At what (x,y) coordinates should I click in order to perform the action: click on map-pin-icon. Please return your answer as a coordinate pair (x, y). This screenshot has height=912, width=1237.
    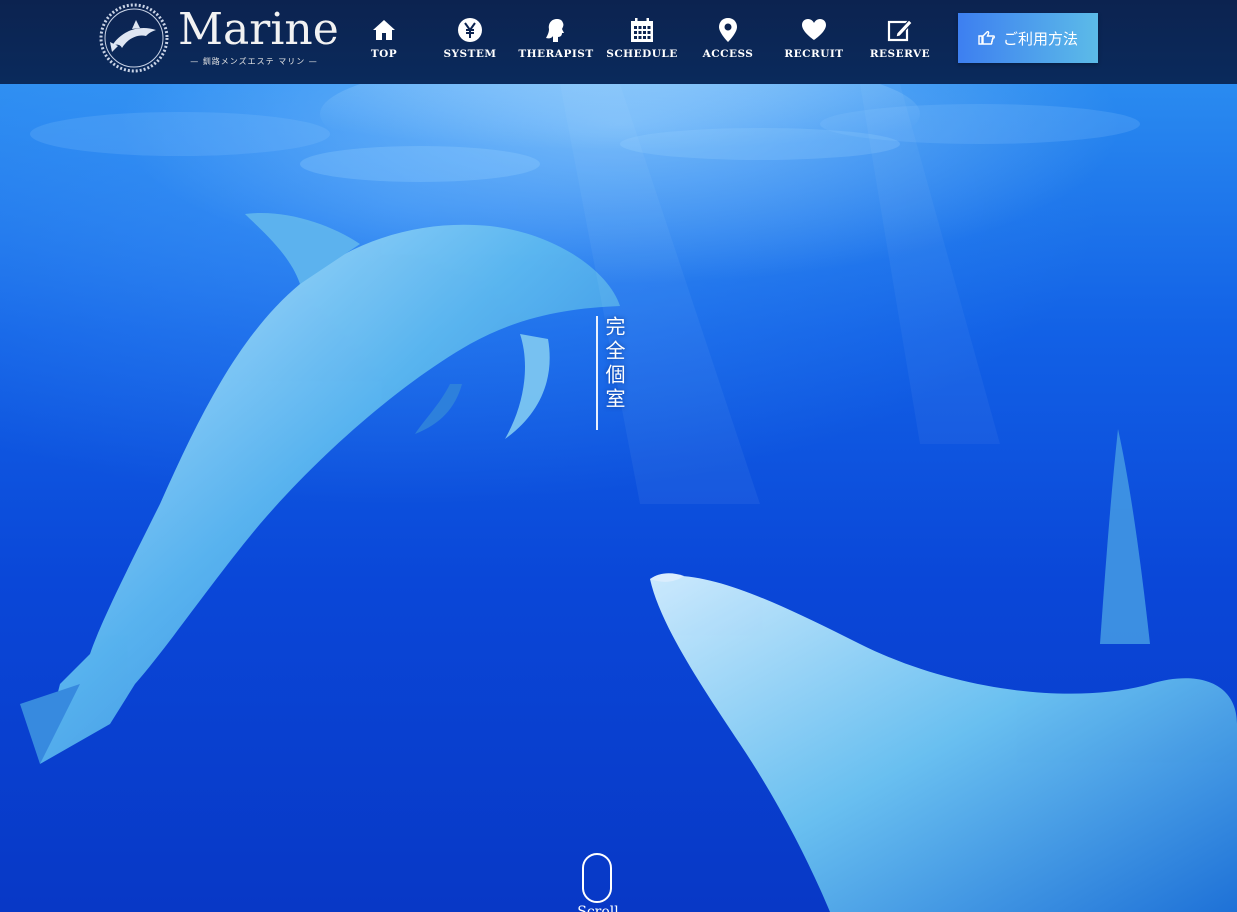
    Looking at the image, I should click on (728, 30).